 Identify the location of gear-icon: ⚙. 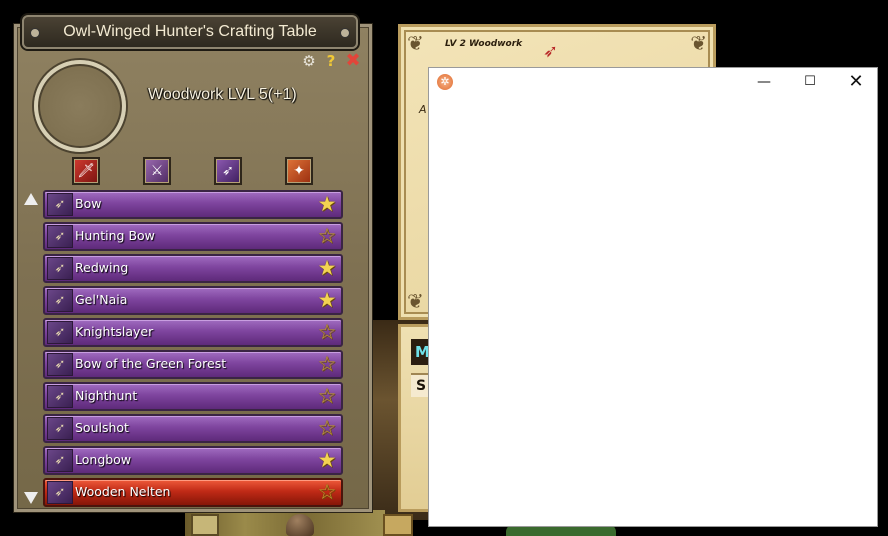
(309, 61).